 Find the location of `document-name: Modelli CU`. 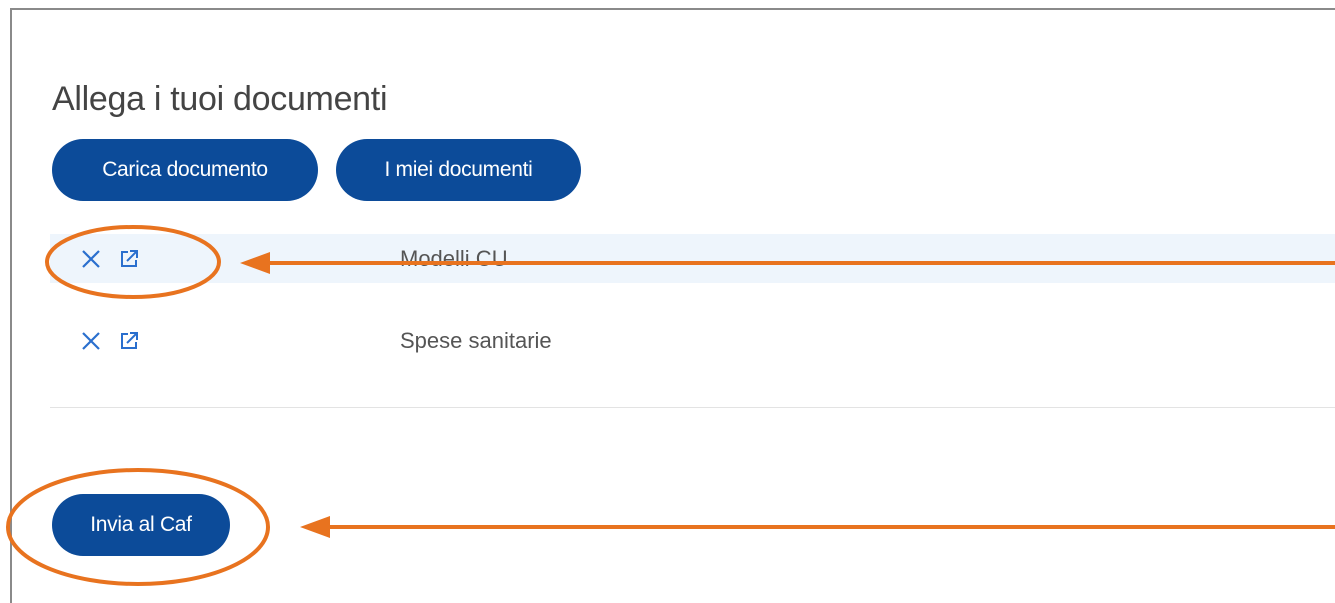

document-name: Modelli CU is located at coordinates (454, 258).